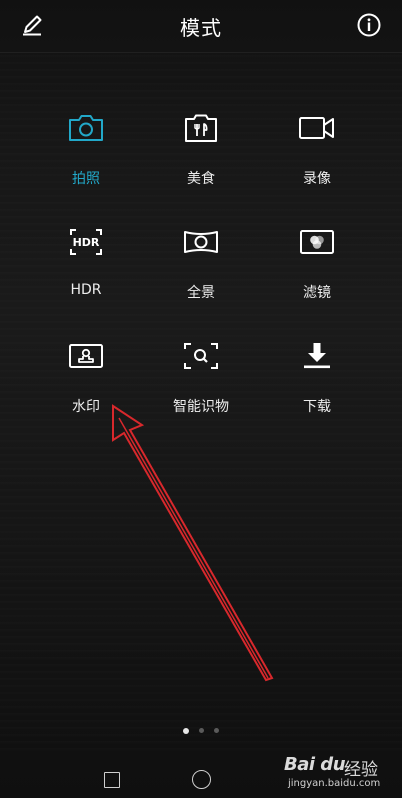 This screenshot has height=798, width=402. What do you see at coordinates (361, 770) in the screenshot?
I see `watermark-cn: 经验` at bounding box center [361, 770].